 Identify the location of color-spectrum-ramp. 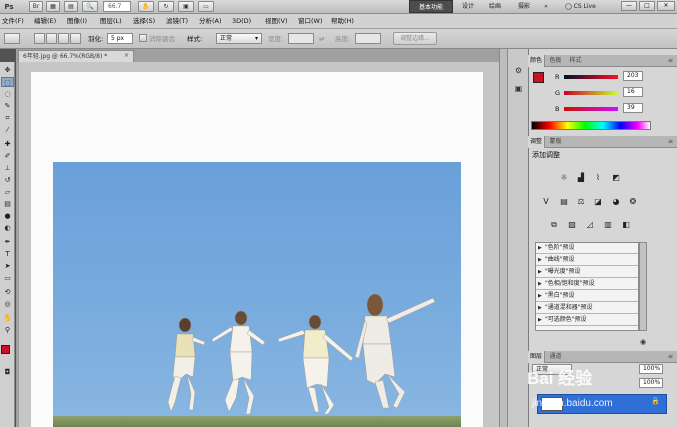
(591, 125).